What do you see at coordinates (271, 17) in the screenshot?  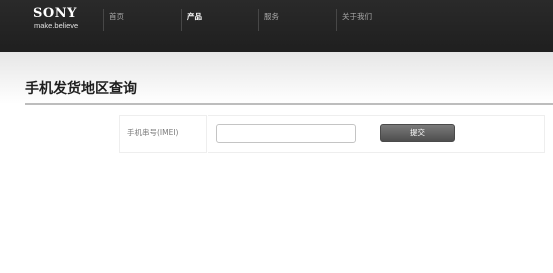 I see `nav-item-service: 服务` at bounding box center [271, 17].